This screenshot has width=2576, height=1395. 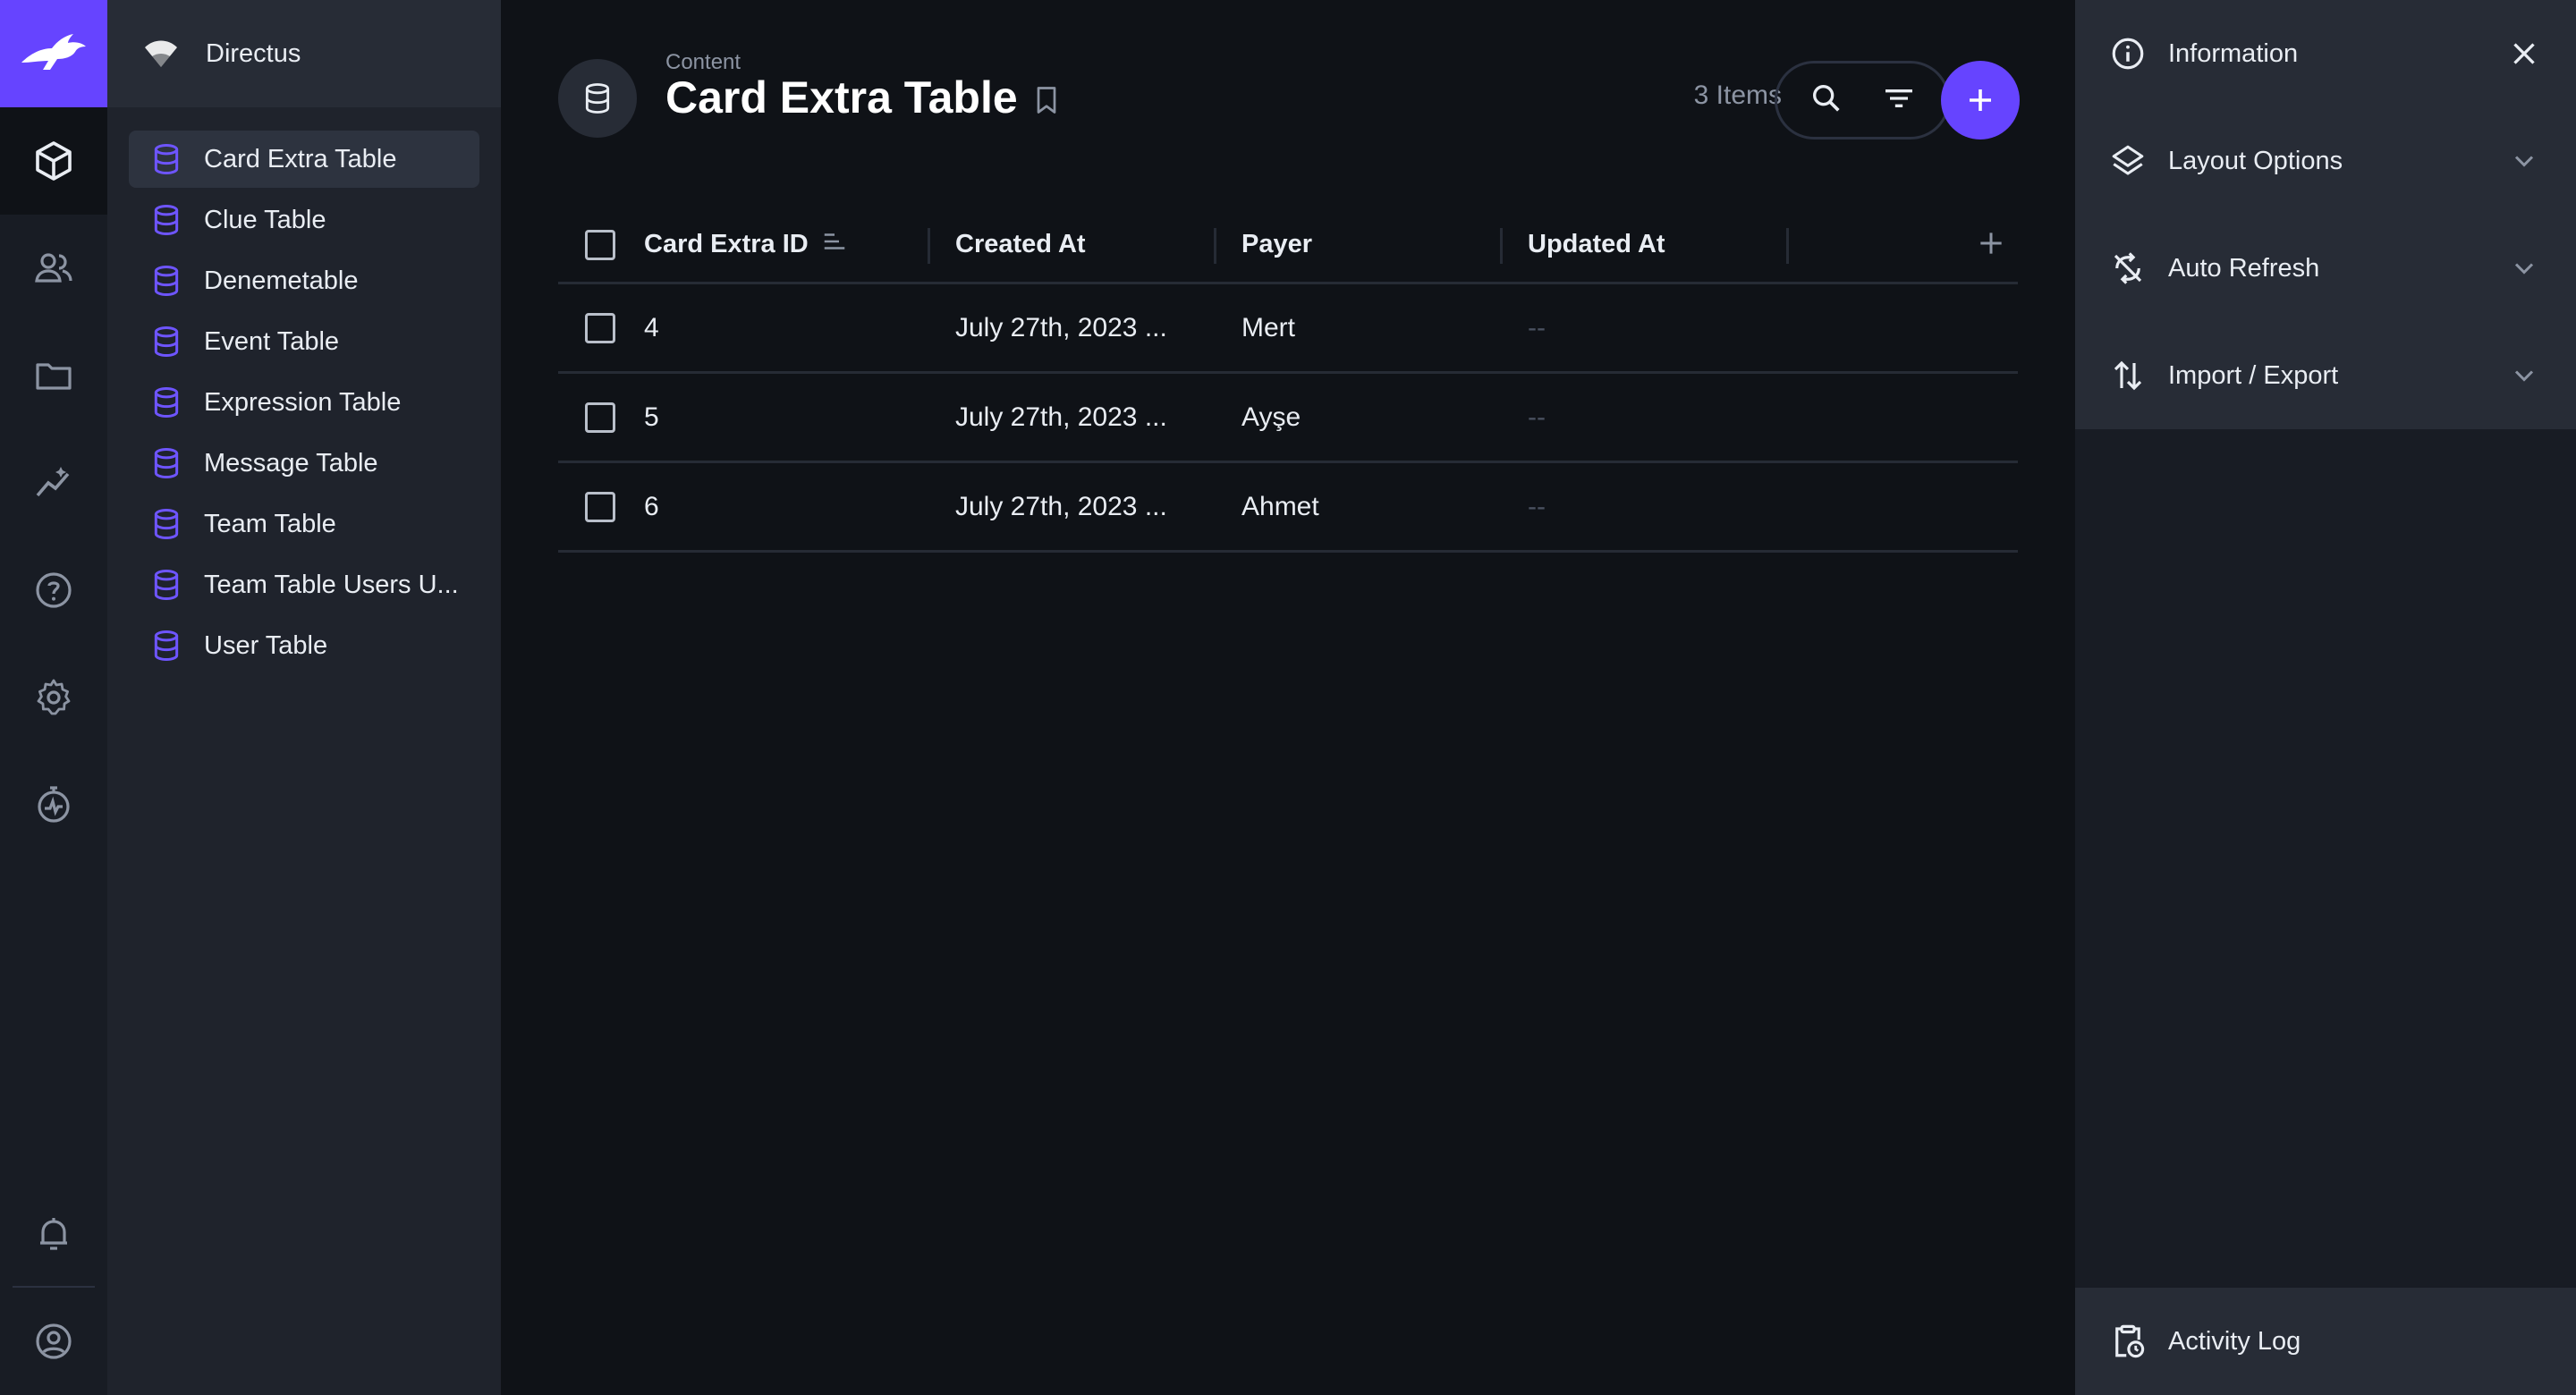 What do you see at coordinates (1289, 98) in the screenshot?
I see `header-bar: Content Card Extra Table 3 Items` at bounding box center [1289, 98].